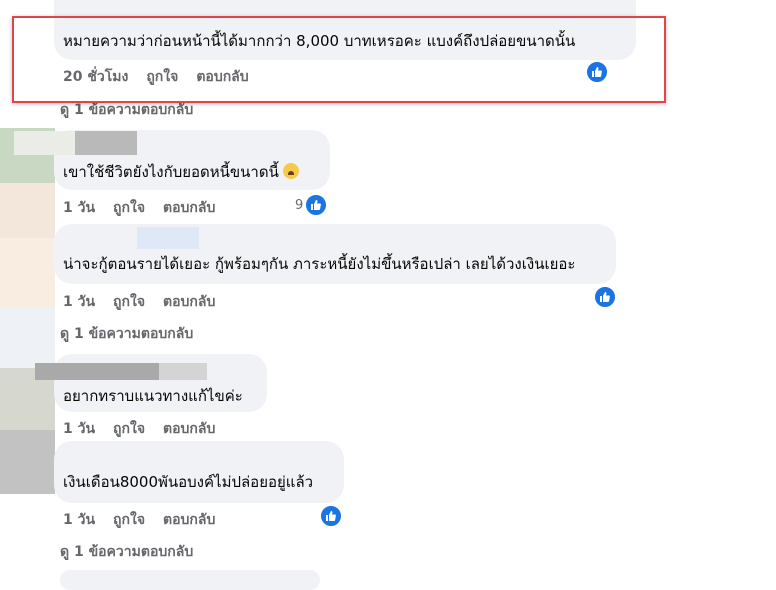 The height and width of the screenshot is (590, 776). I want to click on highlight-box, so click(339, 59).